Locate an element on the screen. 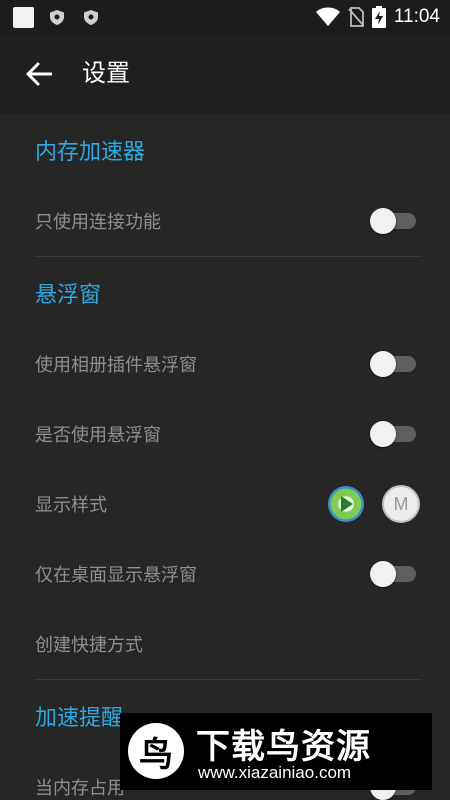 The height and width of the screenshot is (800, 450). display-style-options: M is located at coordinates (374, 504).